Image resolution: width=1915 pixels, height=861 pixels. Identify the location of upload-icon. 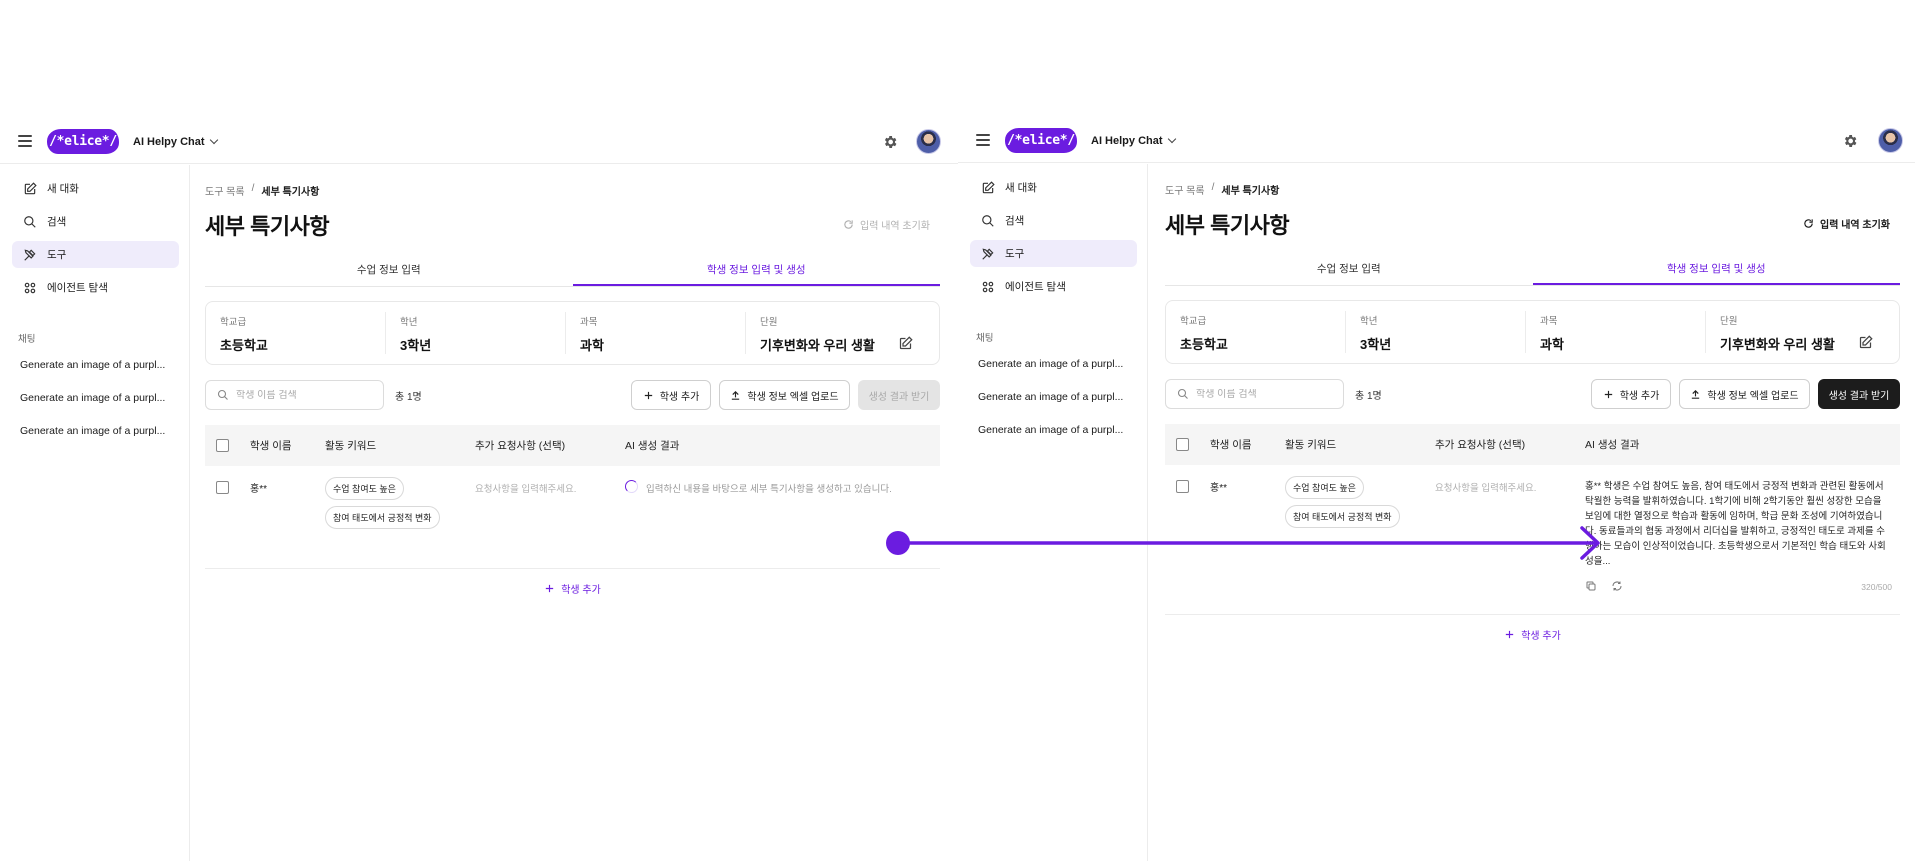
(1696, 394).